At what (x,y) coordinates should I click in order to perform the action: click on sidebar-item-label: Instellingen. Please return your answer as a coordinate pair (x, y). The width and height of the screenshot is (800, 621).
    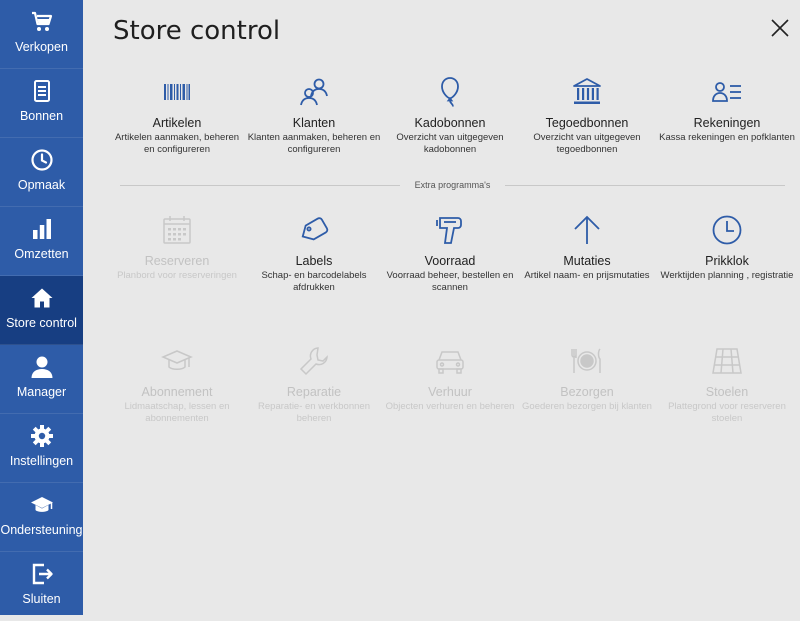
    Looking at the image, I should click on (41, 461).